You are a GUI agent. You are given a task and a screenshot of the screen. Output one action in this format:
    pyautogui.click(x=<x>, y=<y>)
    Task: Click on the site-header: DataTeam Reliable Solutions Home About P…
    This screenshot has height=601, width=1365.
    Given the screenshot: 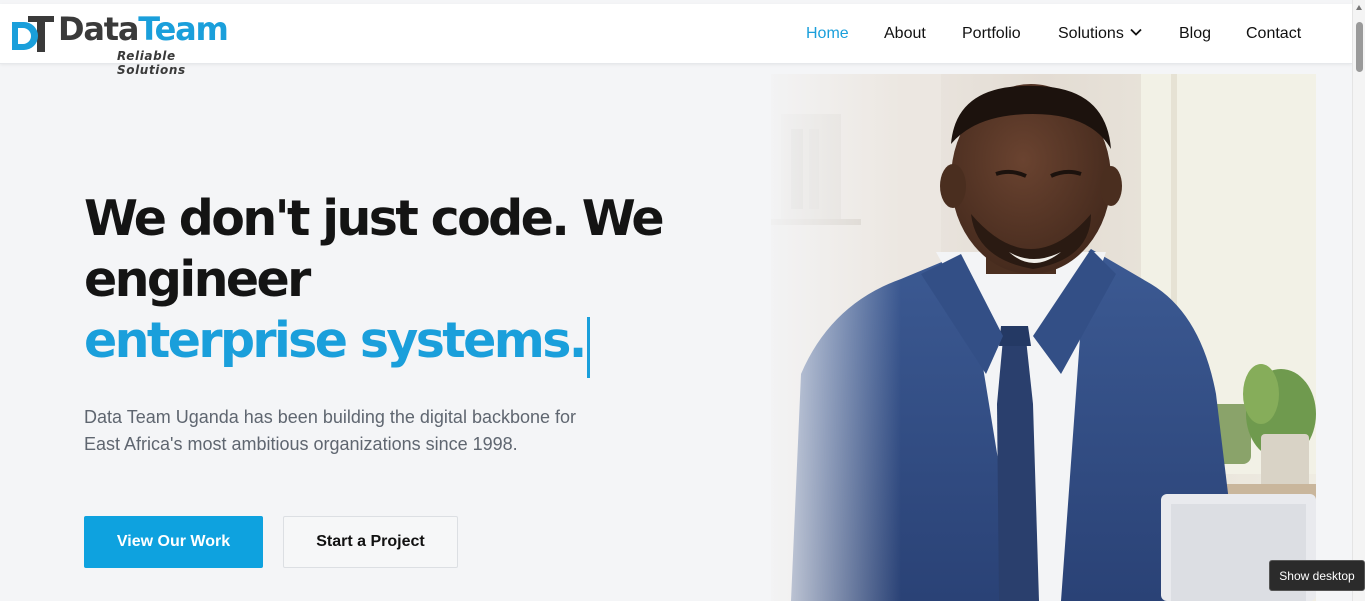 What is the action you would take?
    pyautogui.click(x=676, y=40)
    